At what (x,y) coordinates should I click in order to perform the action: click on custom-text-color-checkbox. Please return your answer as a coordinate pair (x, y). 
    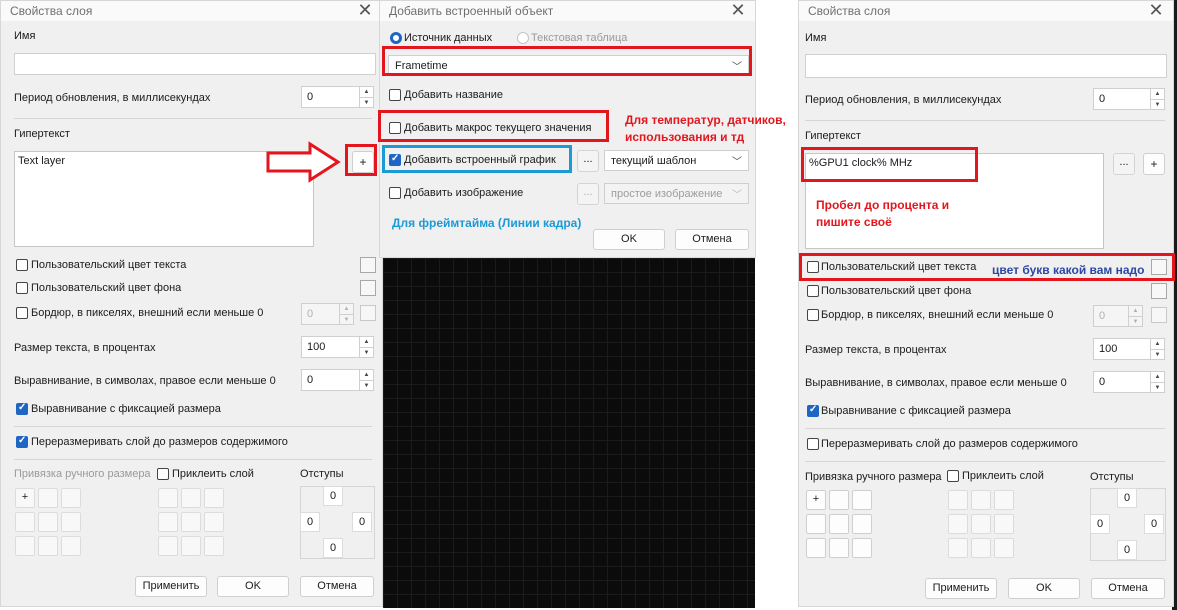
    Looking at the image, I should click on (22, 265).